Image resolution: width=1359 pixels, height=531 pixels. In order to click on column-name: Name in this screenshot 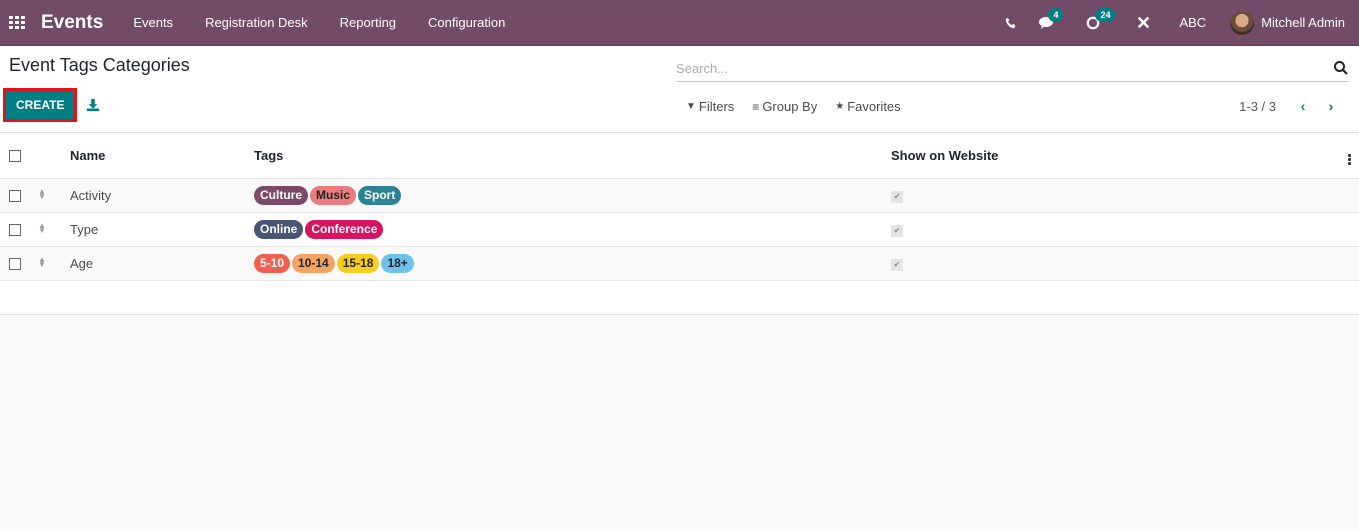, I will do `click(162, 155)`.